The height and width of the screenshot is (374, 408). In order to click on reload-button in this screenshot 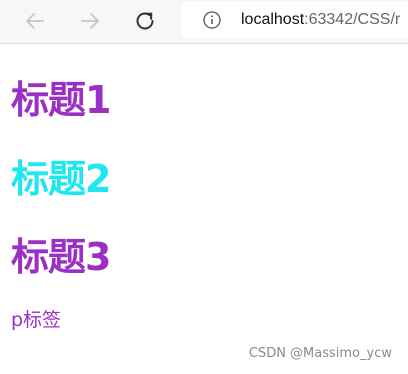, I will do `click(145, 21)`.